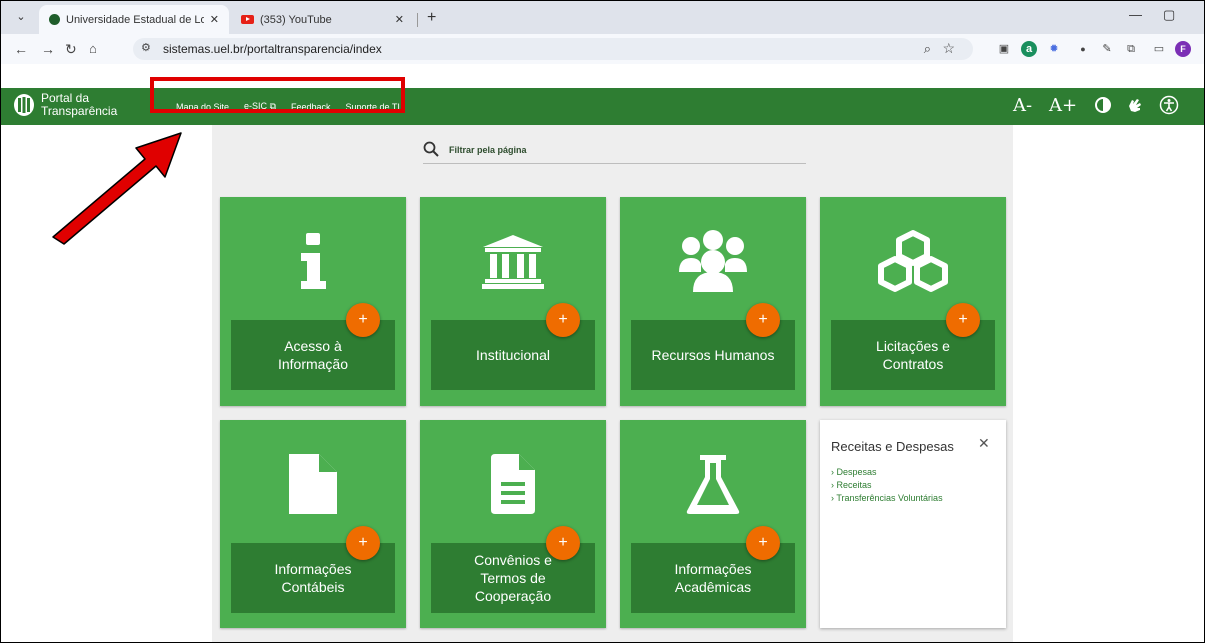 This screenshot has height=643, width=1205. What do you see at coordinates (513, 578) in the screenshot?
I see `card-label: Convênios e Termos de Cooperação` at bounding box center [513, 578].